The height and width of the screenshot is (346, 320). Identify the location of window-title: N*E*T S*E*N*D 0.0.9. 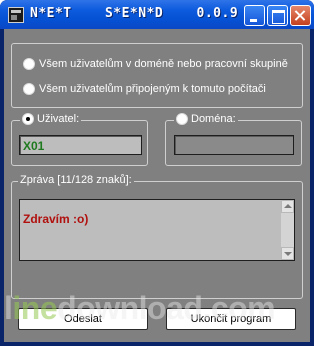
(134, 13).